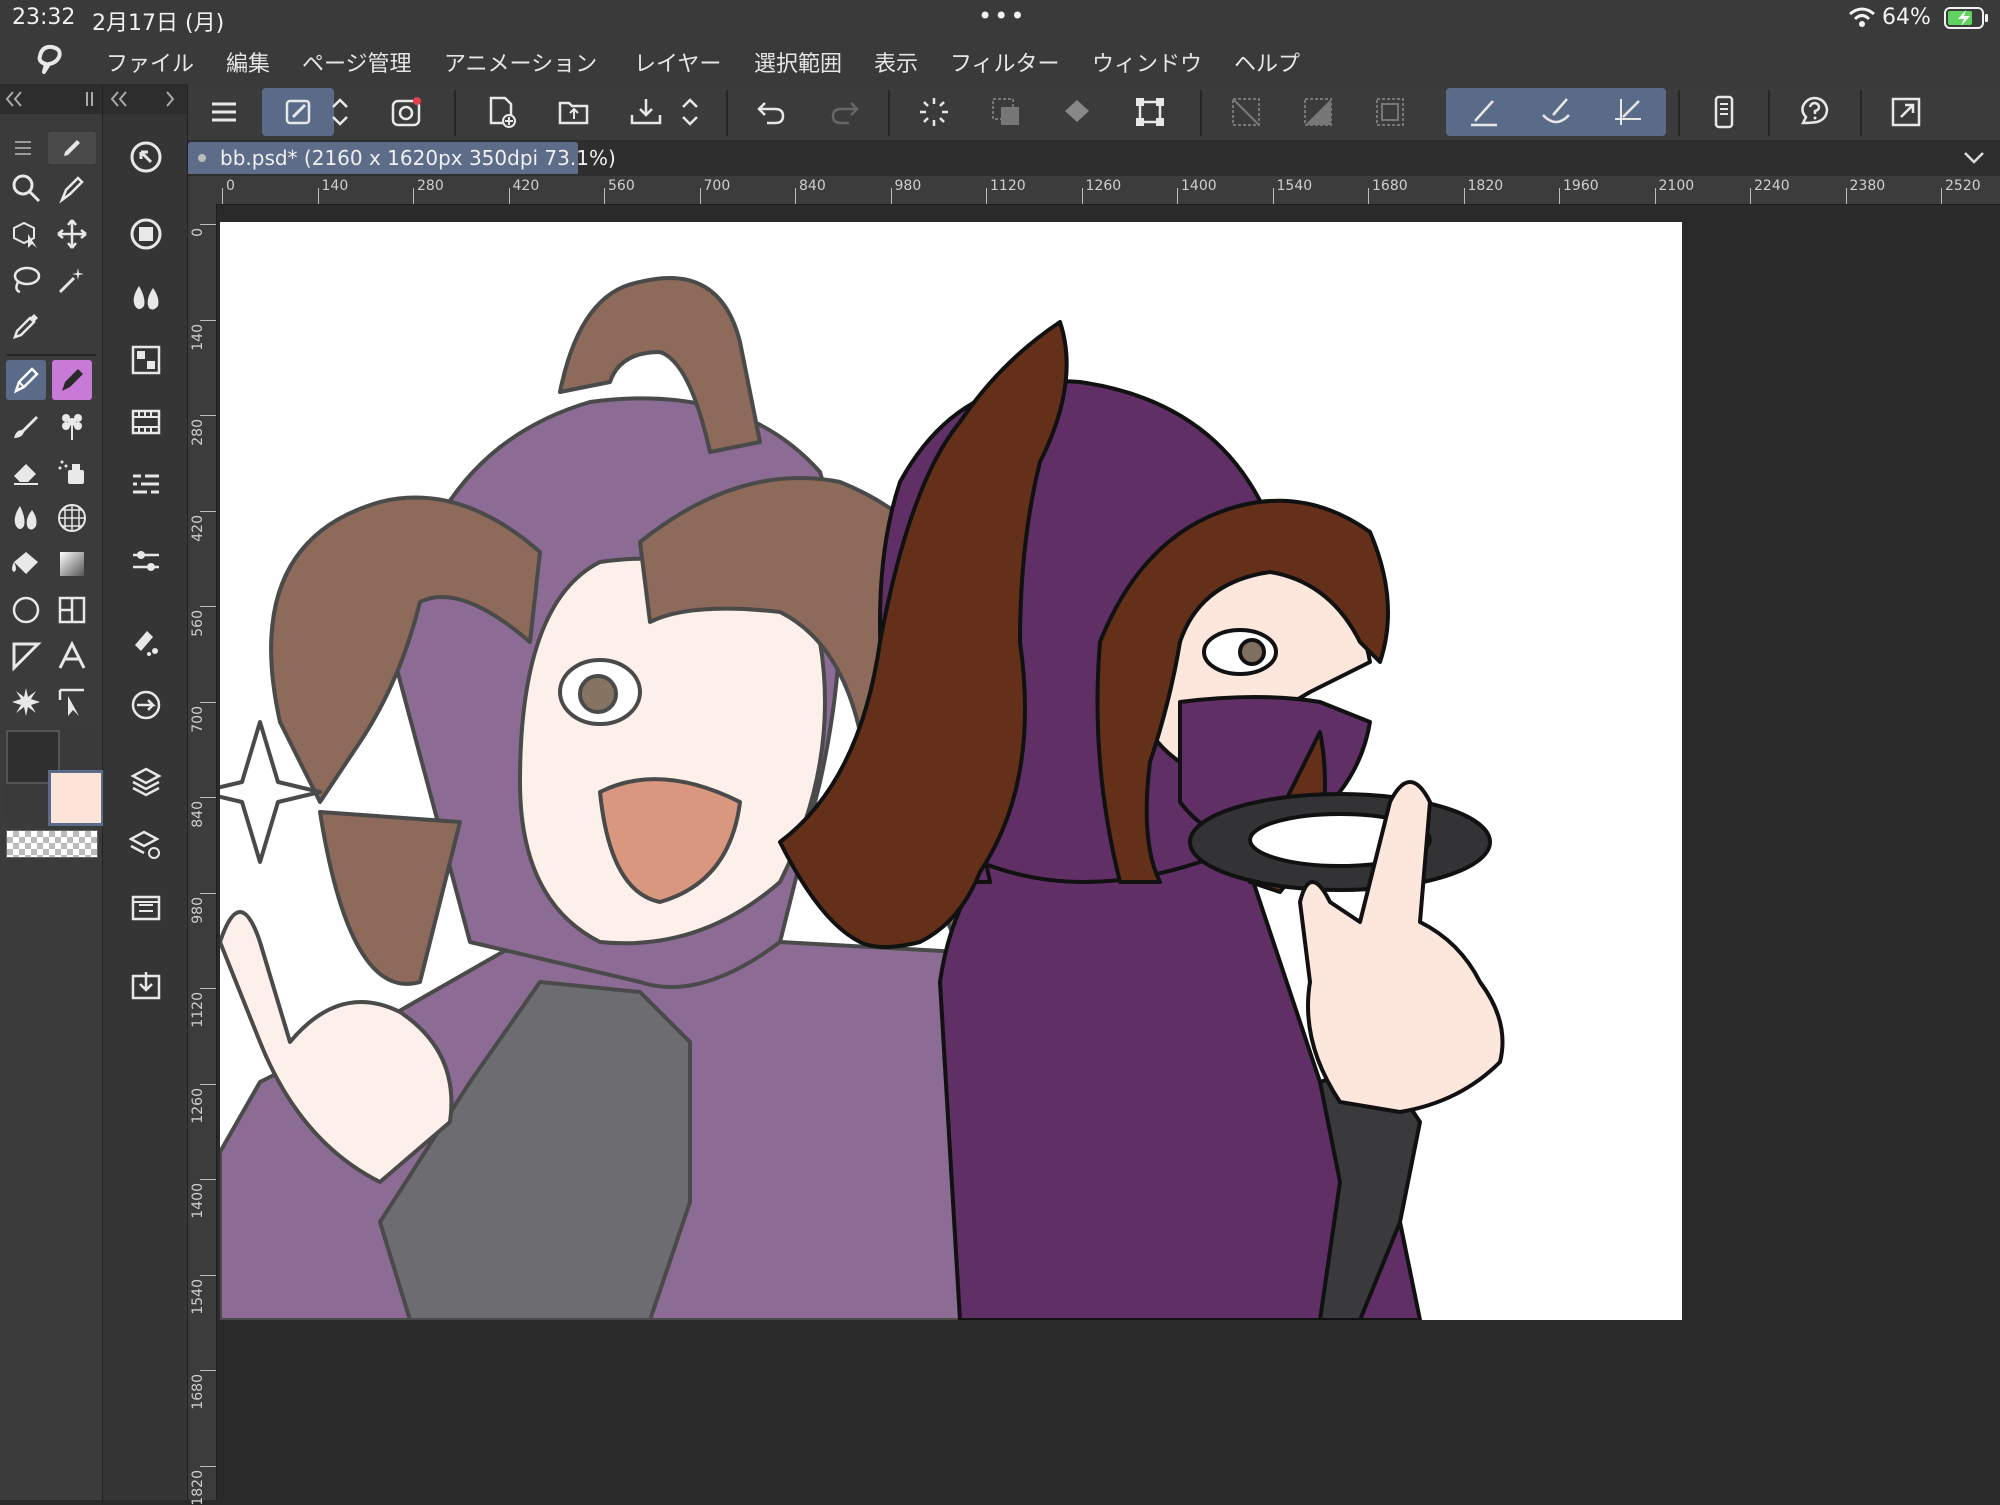 Image resolution: width=2000 pixels, height=1505 pixels. What do you see at coordinates (1147, 62) in the screenshot?
I see `menu-window: ウィンドウ` at bounding box center [1147, 62].